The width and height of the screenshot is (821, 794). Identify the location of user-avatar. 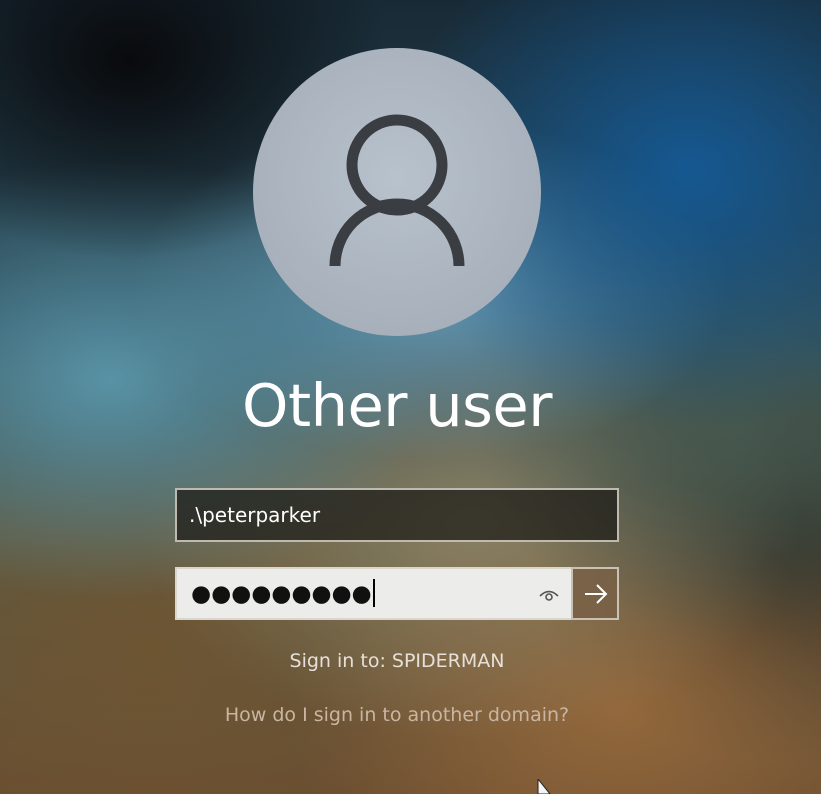
(397, 192).